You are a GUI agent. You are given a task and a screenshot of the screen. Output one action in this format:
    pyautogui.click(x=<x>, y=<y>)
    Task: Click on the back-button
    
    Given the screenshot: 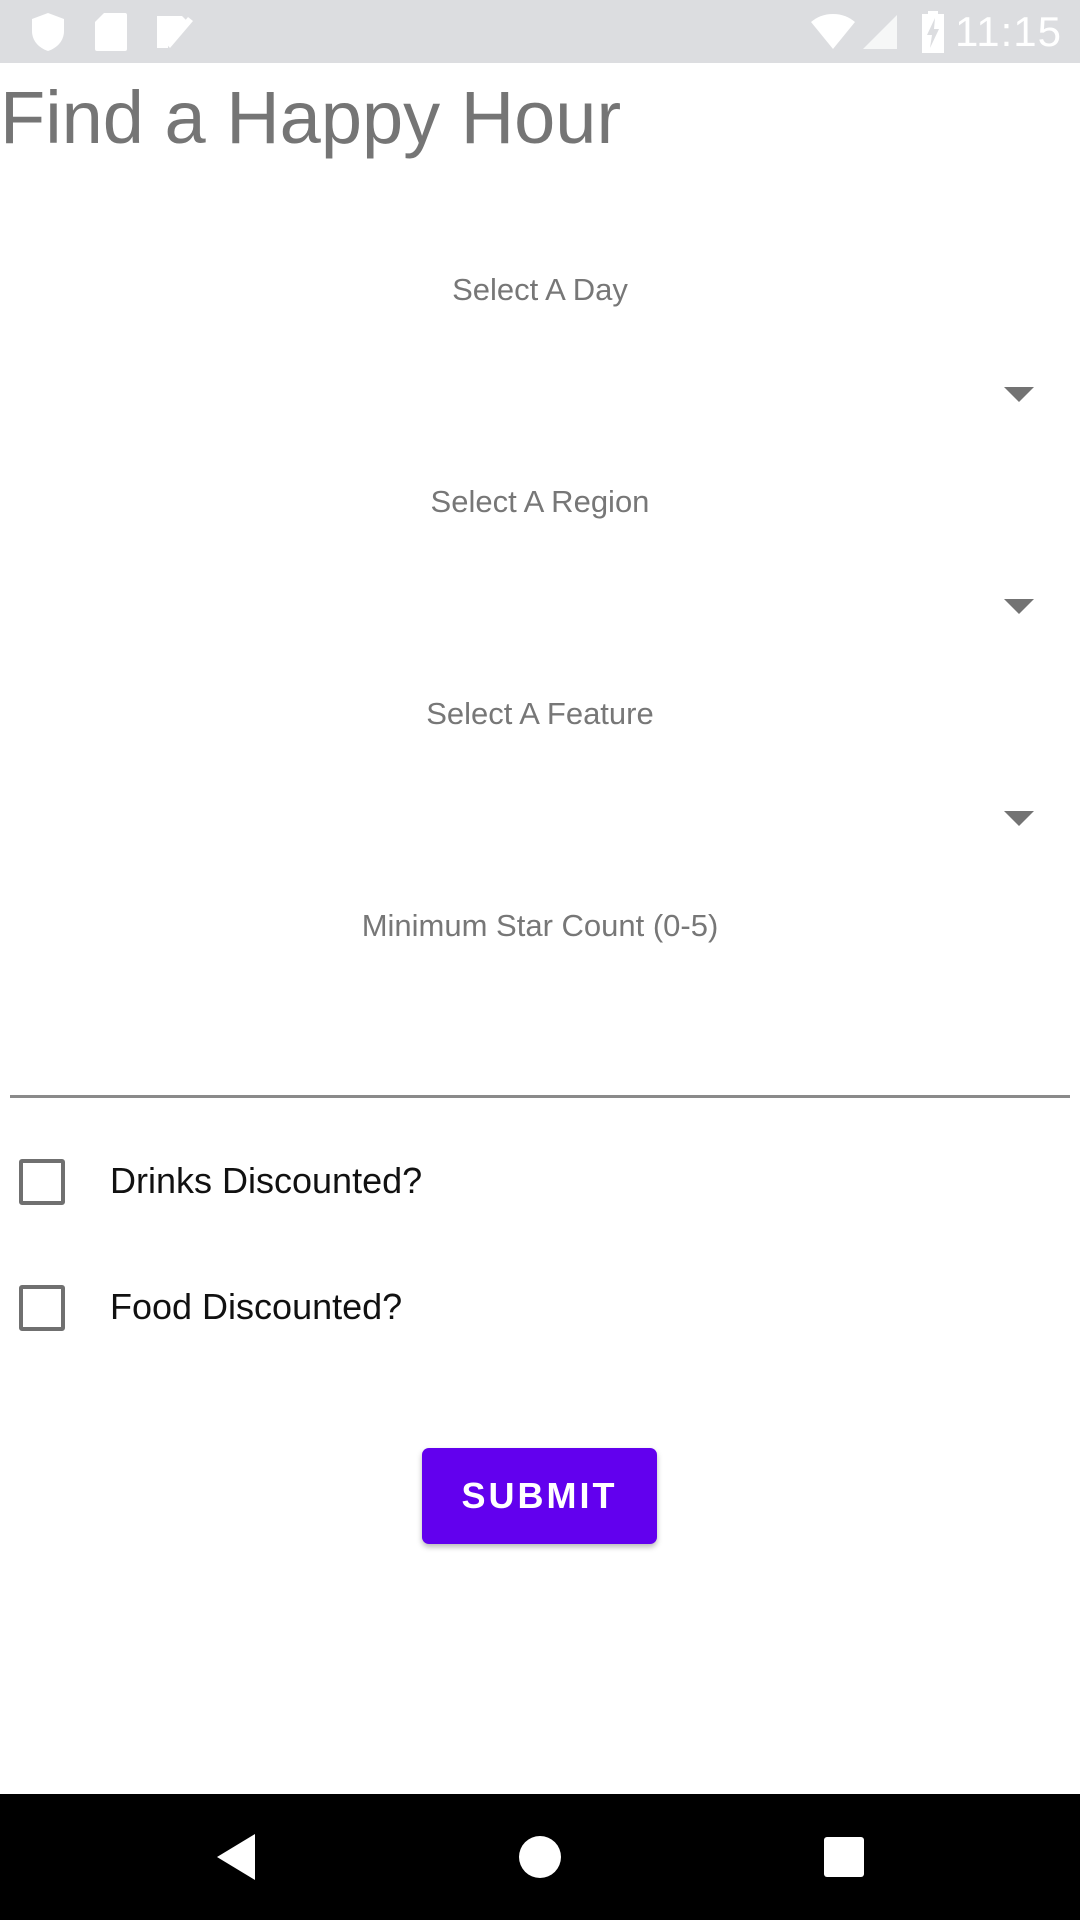 What is the action you would take?
    pyautogui.click(x=237, y=1857)
    